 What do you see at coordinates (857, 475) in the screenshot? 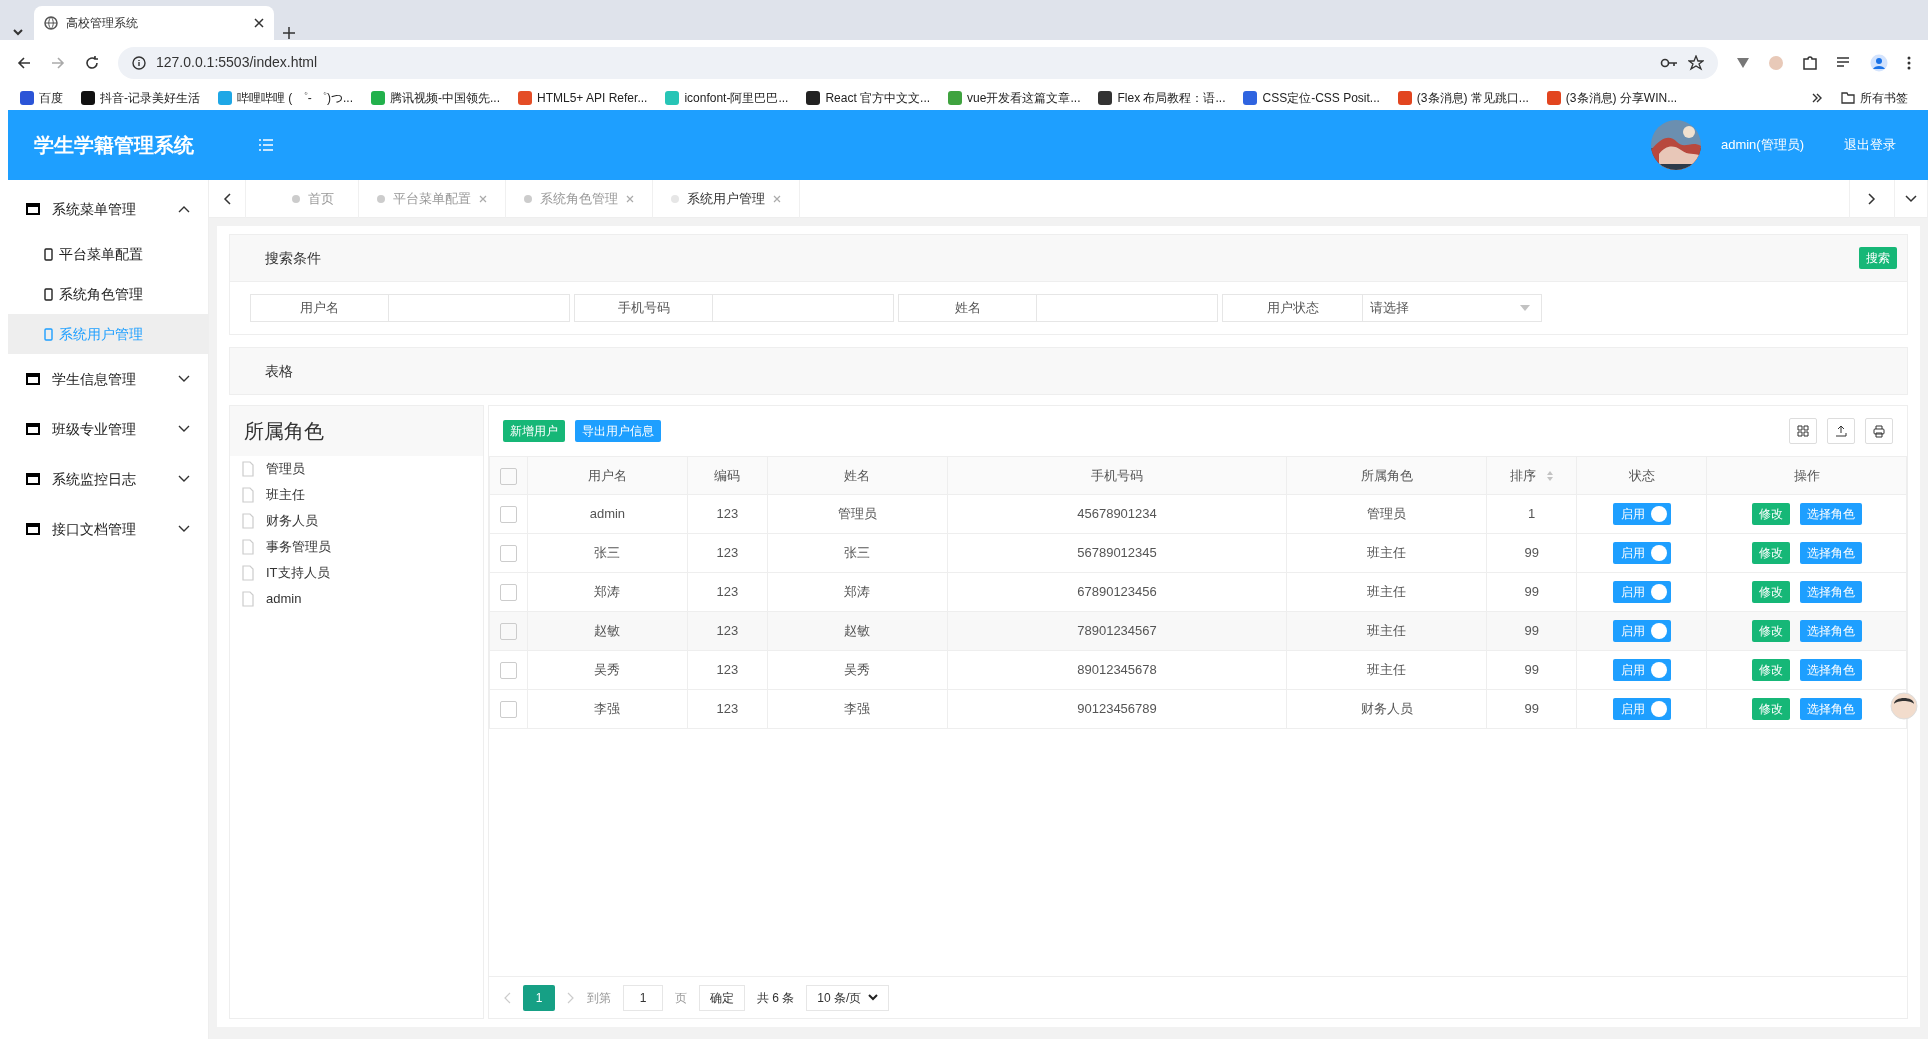
I see `column-header: 姓名` at bounding box center [857, 475].